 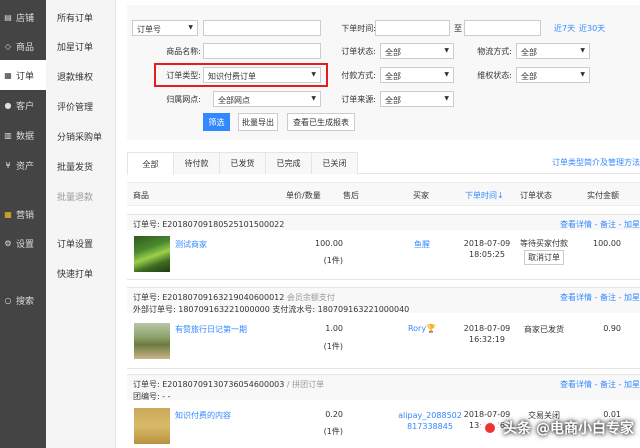 I want to click on product-link: 有赞旅行日记第一期, so click(x=211, y=329).